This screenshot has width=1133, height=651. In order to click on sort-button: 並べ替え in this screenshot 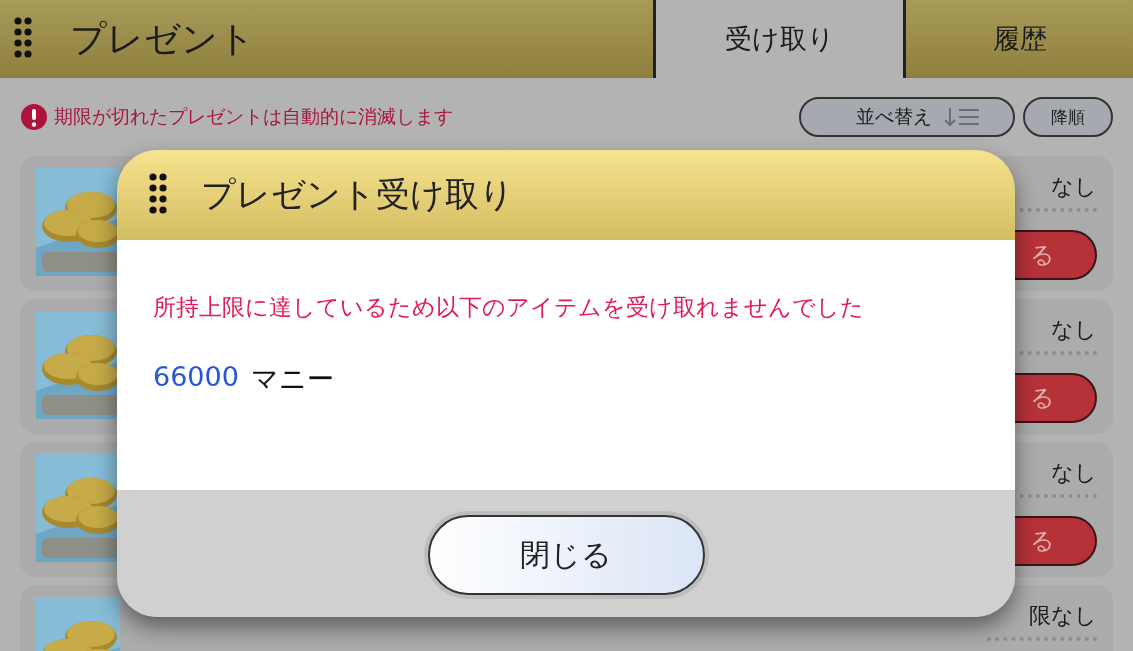, I will do `click(907, 117)`.